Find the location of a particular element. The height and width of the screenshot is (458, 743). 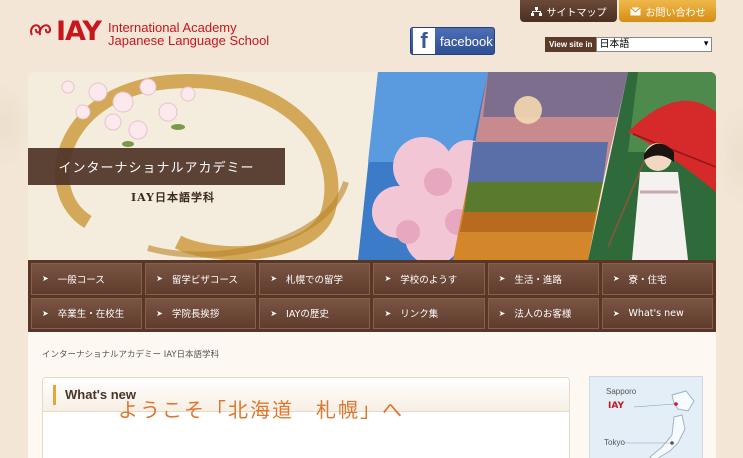

nav-item-label: 寮・住宅 is located at coordinates (647, 280).